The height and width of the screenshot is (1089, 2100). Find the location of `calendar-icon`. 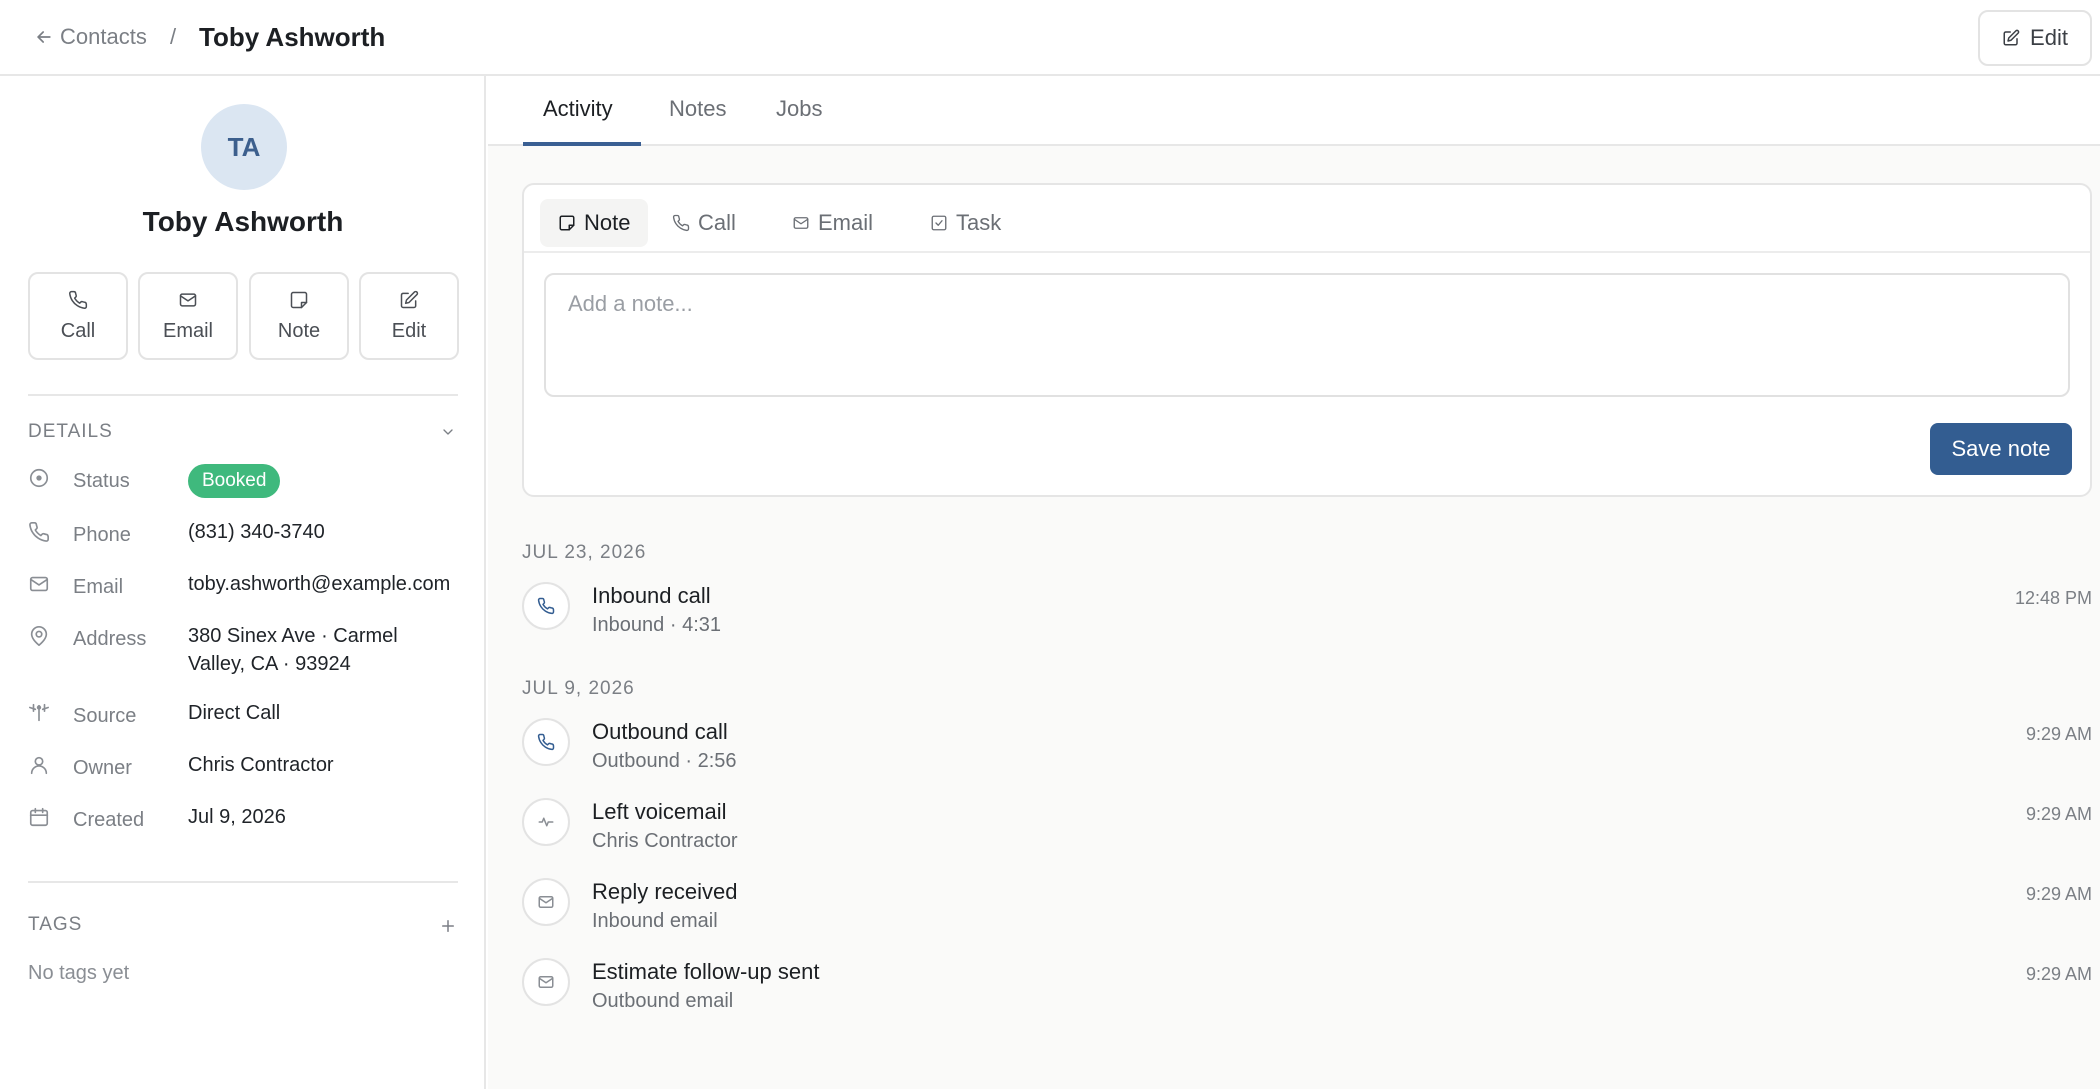

calendar-icon is located at coordinates (39, 817).